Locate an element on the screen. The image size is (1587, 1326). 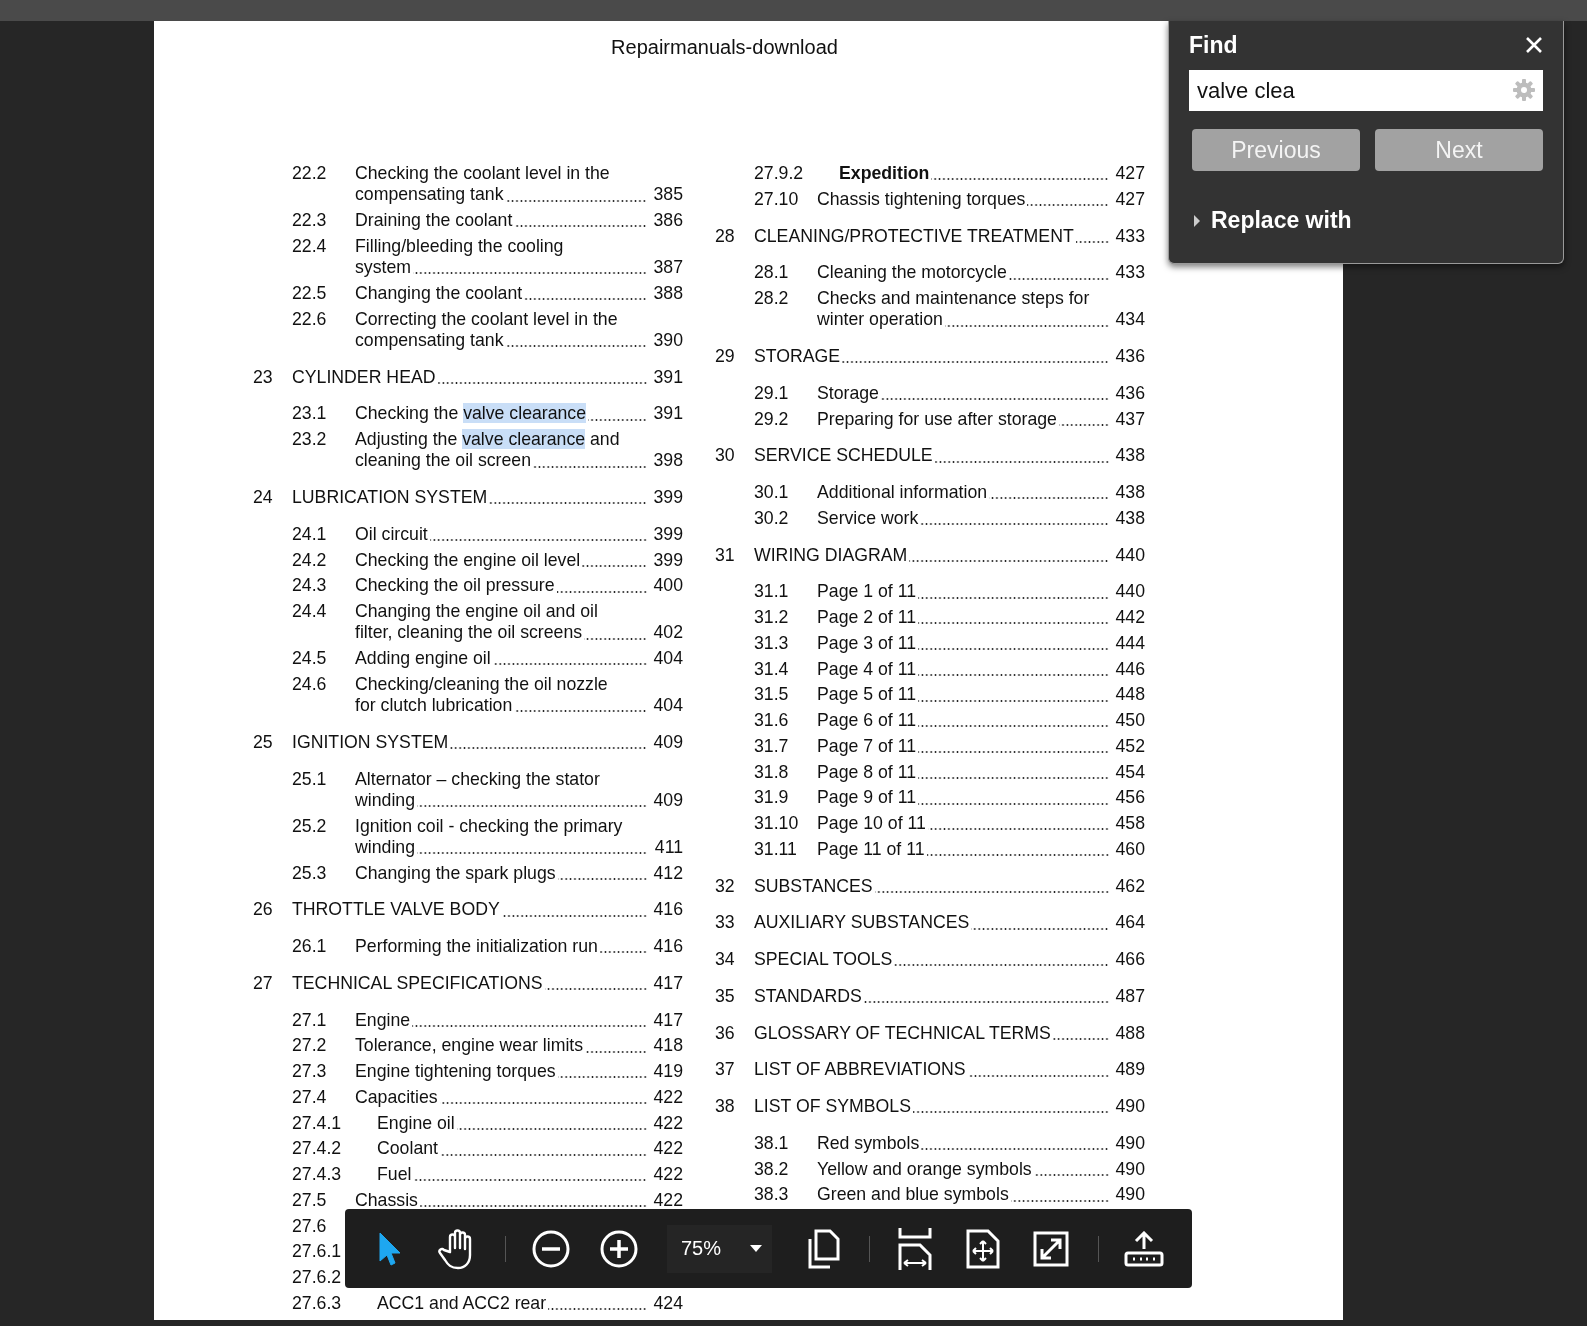
toc-entry-title: winter operation is located at coordinates (880, 320).